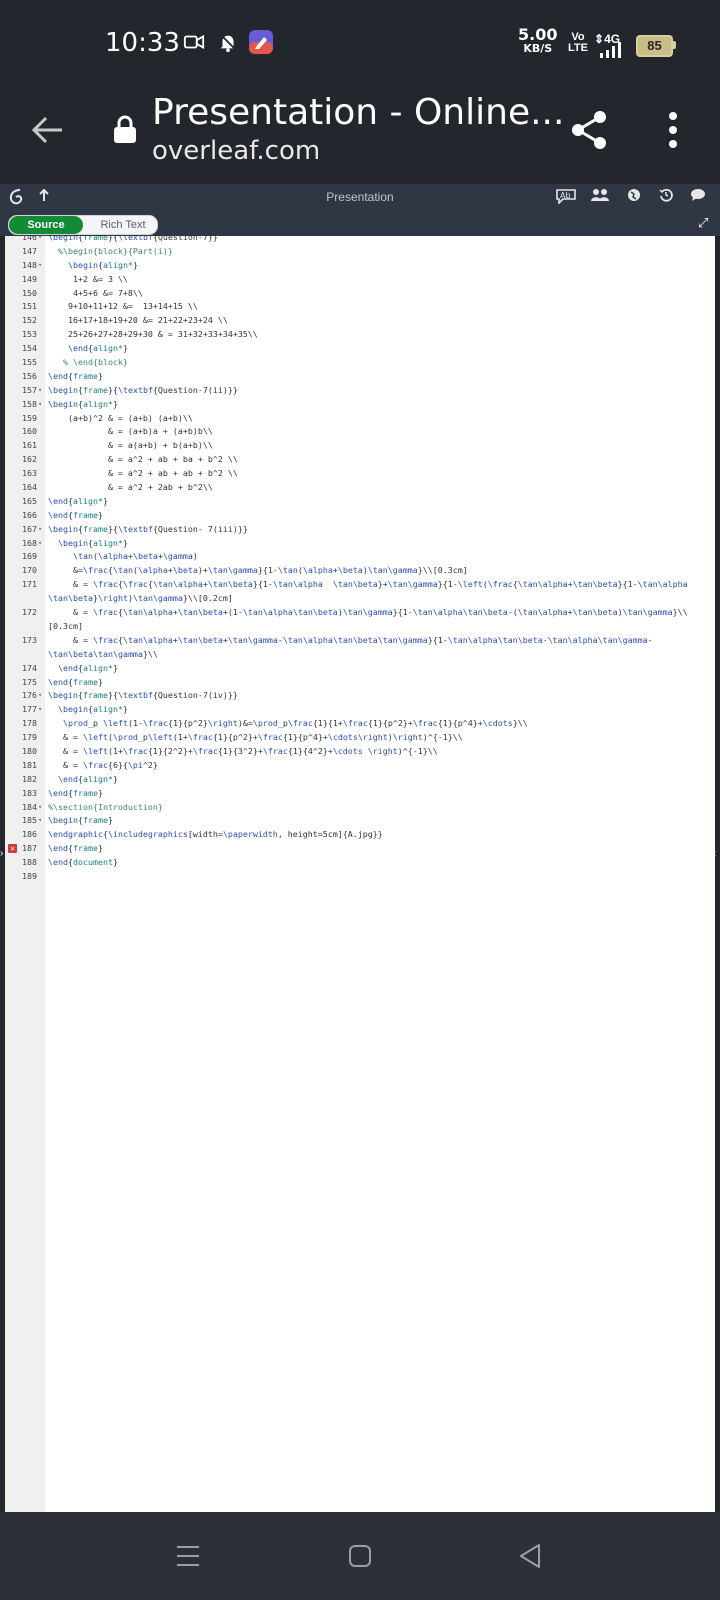 This screenshot has height=1600, width=720. What do you see at coordinates (29, 487) in the screenshot?
I see `line-number: 164` at bounding box center [29, 487].